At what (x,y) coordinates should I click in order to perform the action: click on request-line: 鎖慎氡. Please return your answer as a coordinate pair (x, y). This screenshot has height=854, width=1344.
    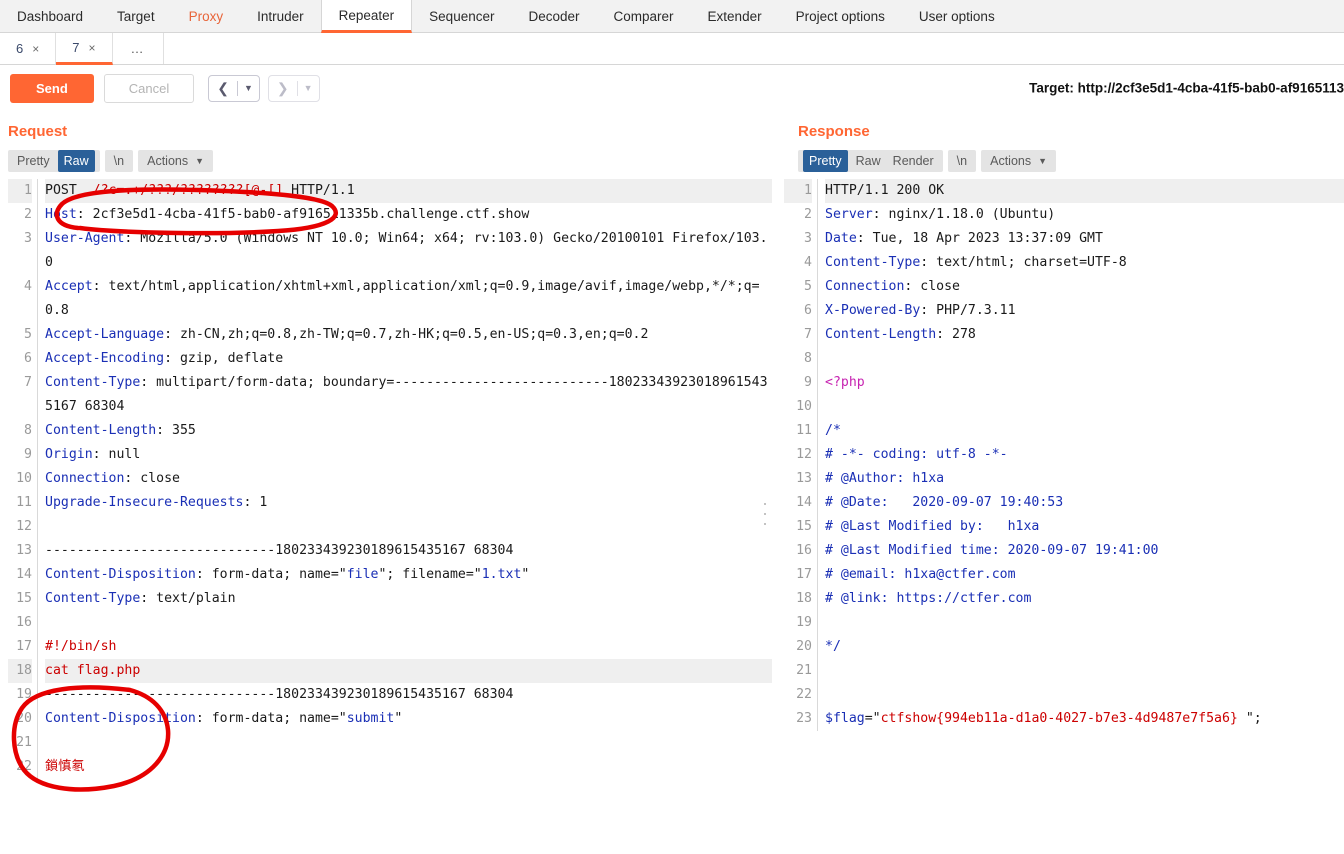
    Looking at the image, I should click on (408, 767).